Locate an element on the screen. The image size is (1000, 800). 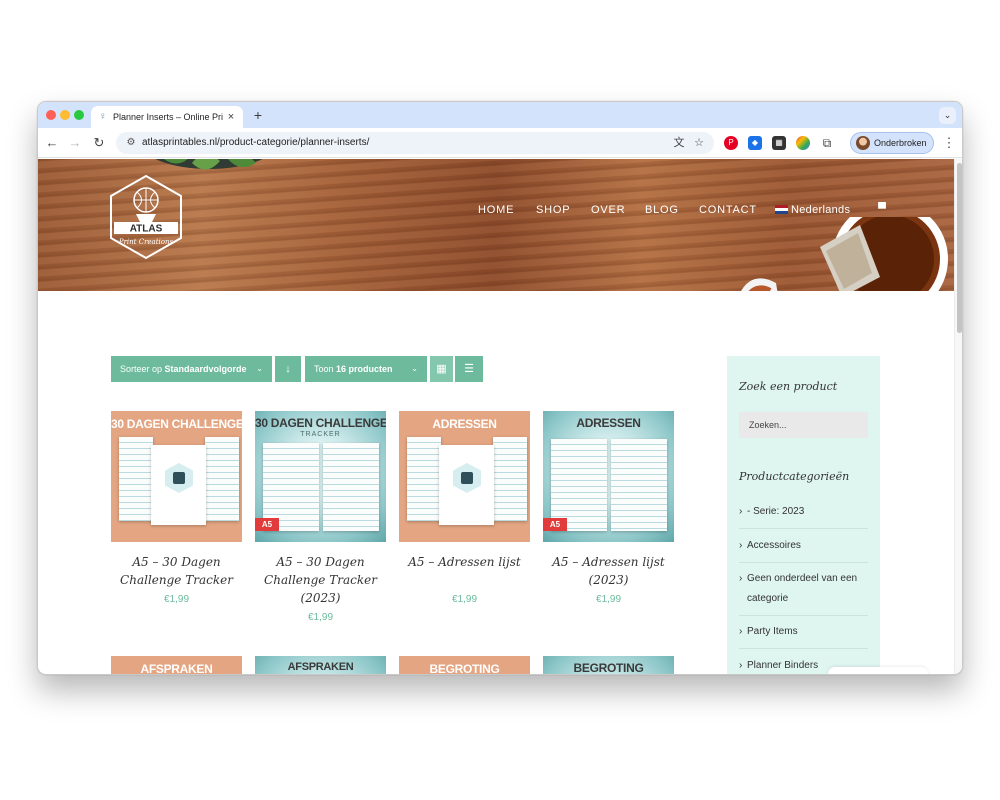
logo-text: ATLAS is located at coordinates (146, 229).